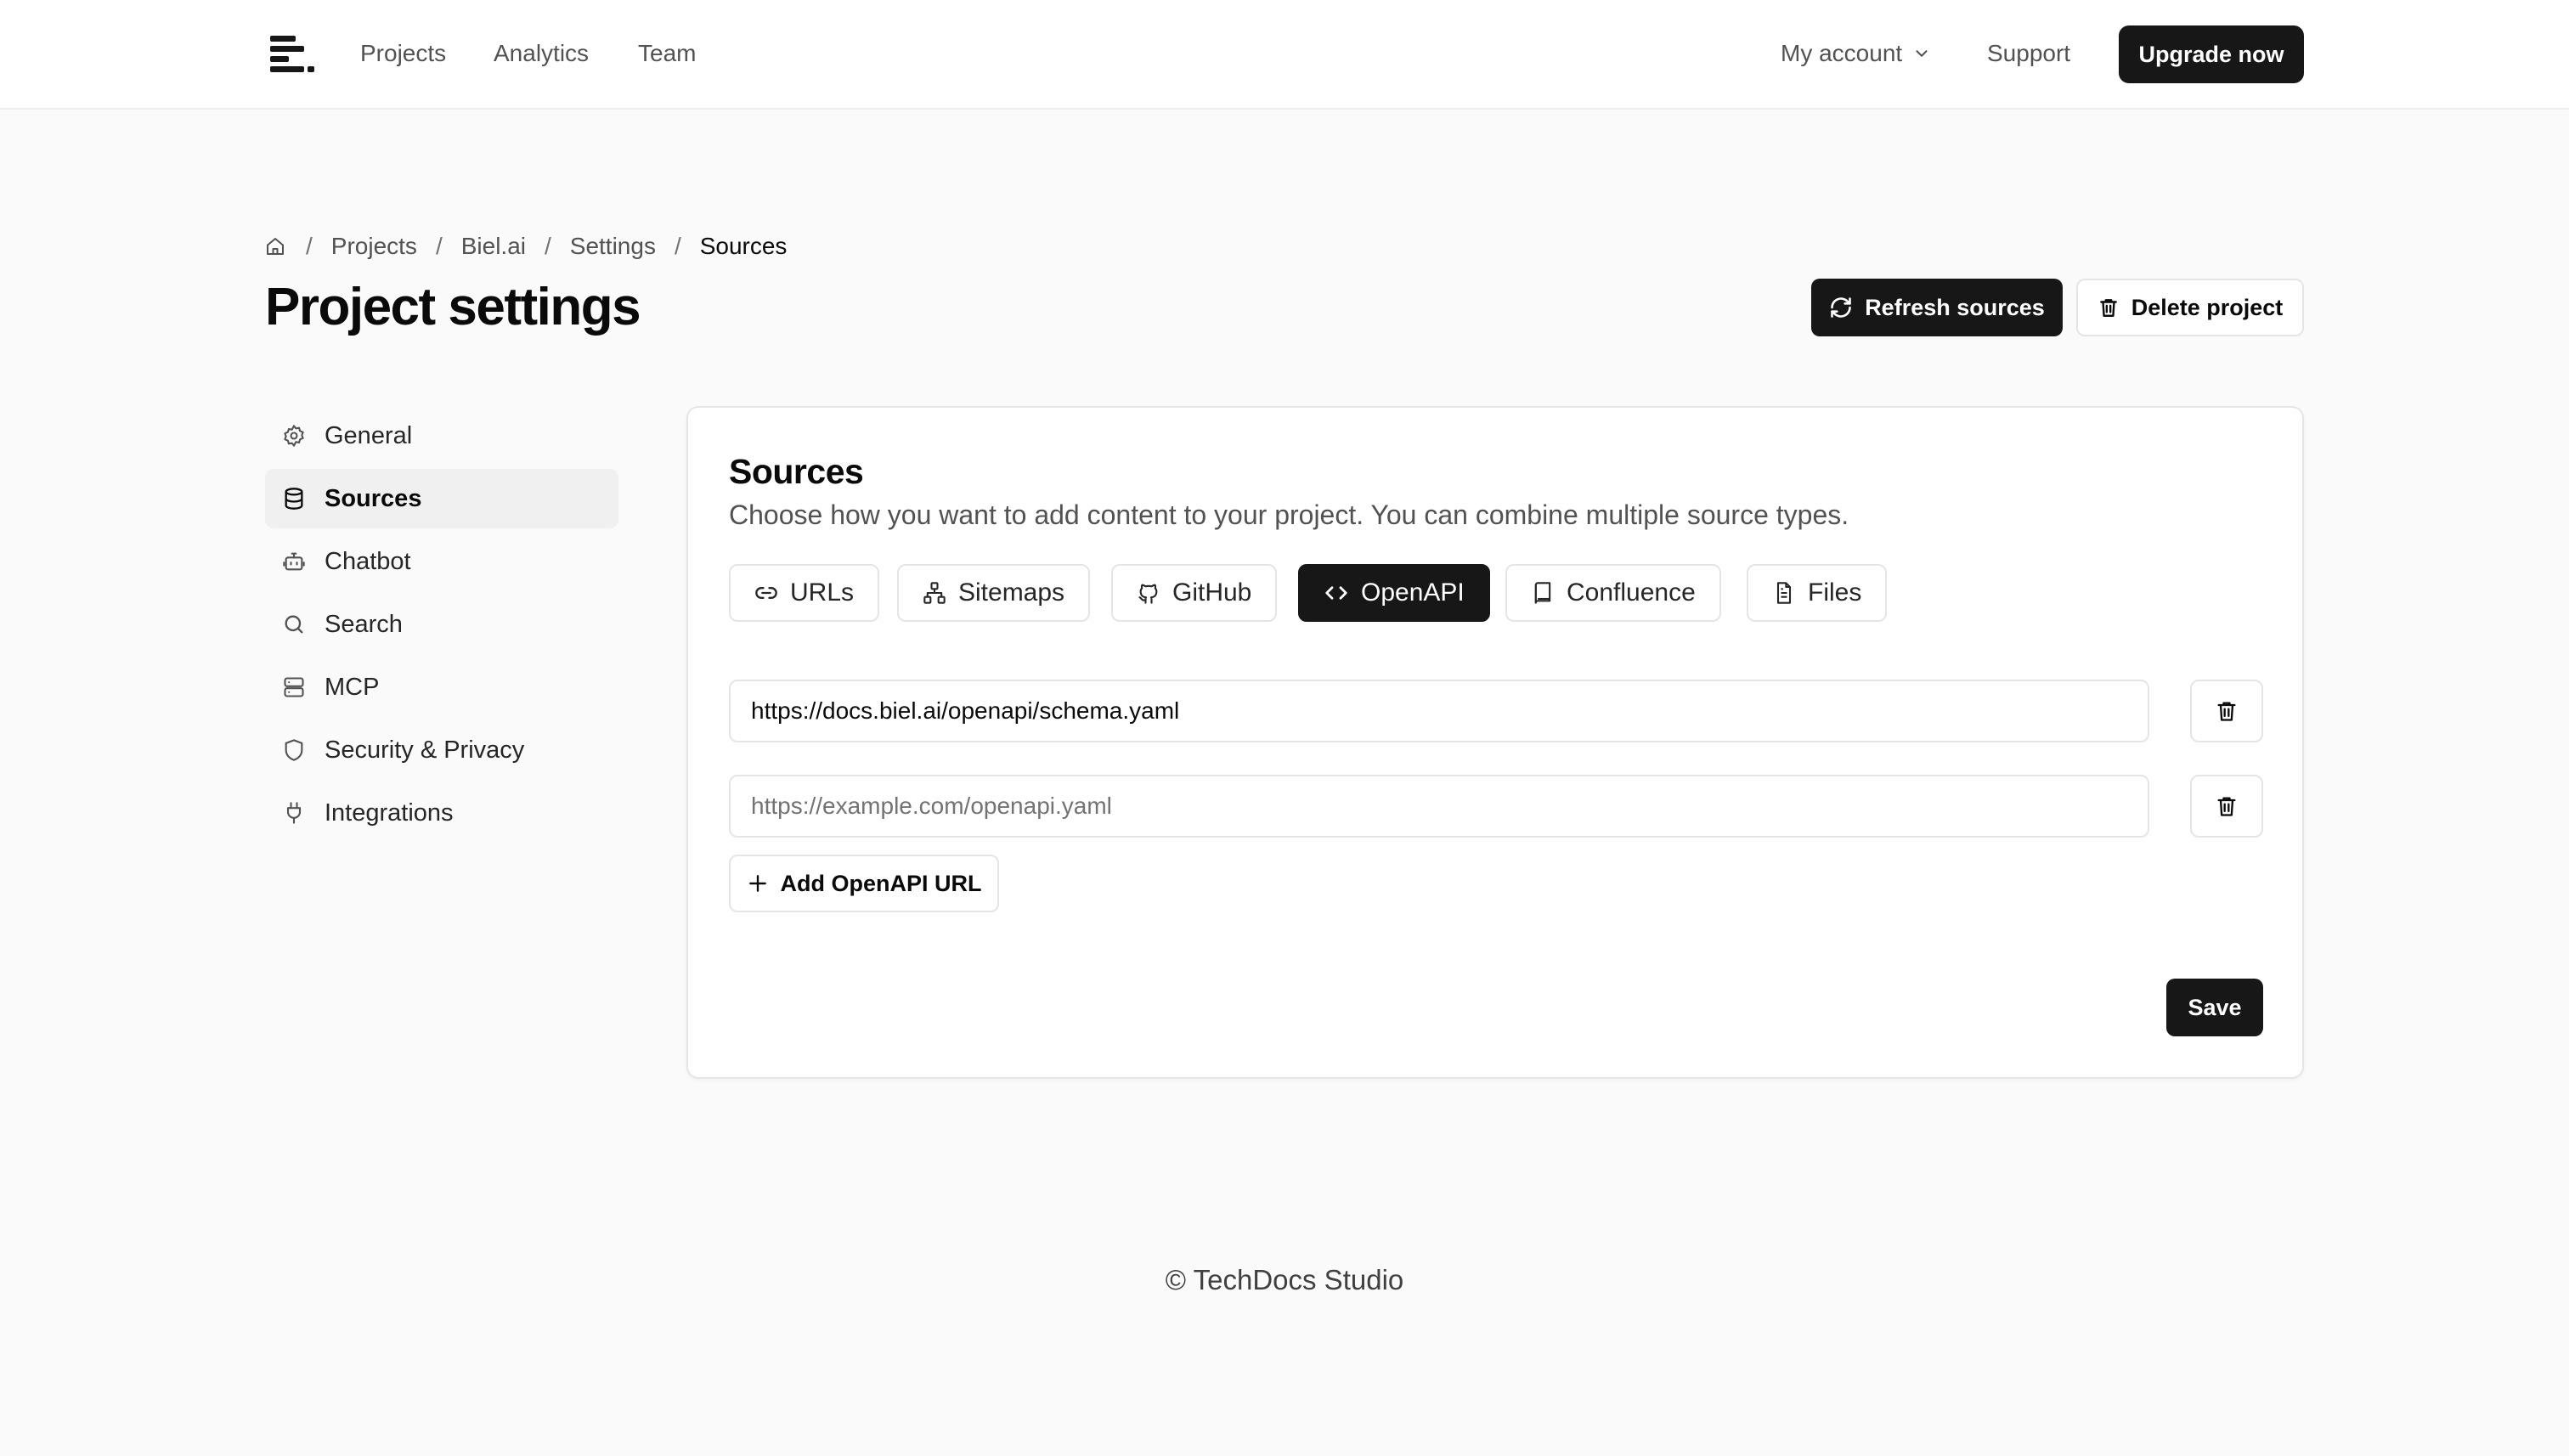  I want to click on my-account-menu: My account, so click(1856, 54).